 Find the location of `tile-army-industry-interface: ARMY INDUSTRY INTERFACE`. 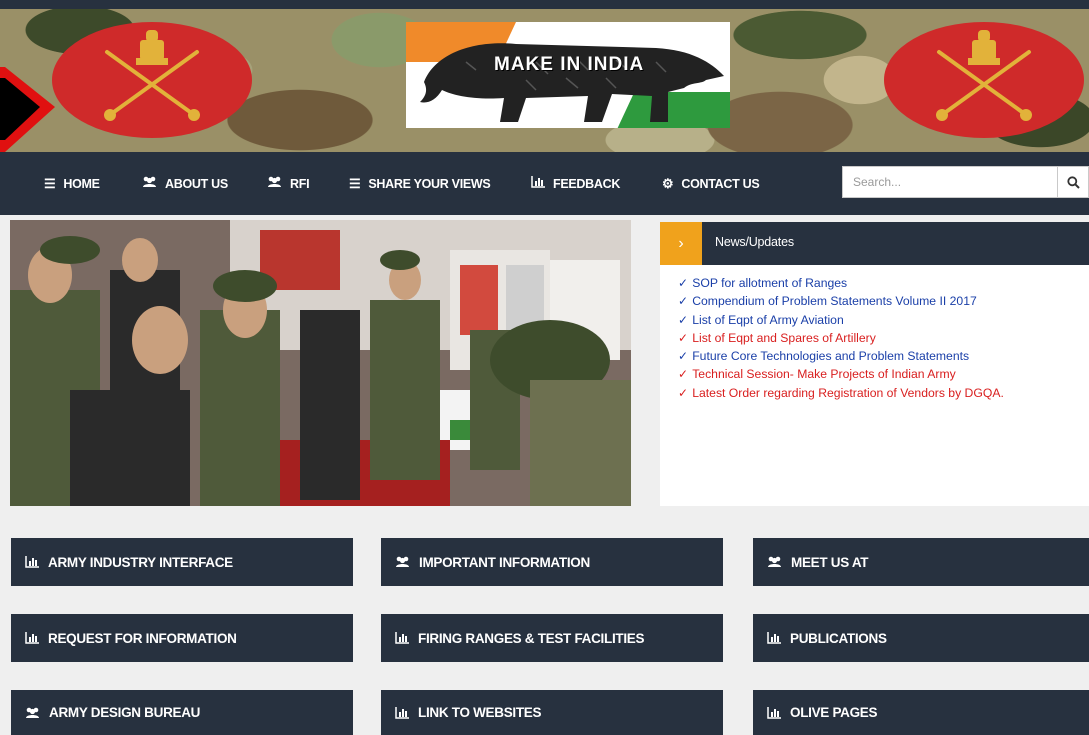

tile-army-industry-interface: ARMY INDUSTRY INTERFACE is located at coordinates (182, 562).